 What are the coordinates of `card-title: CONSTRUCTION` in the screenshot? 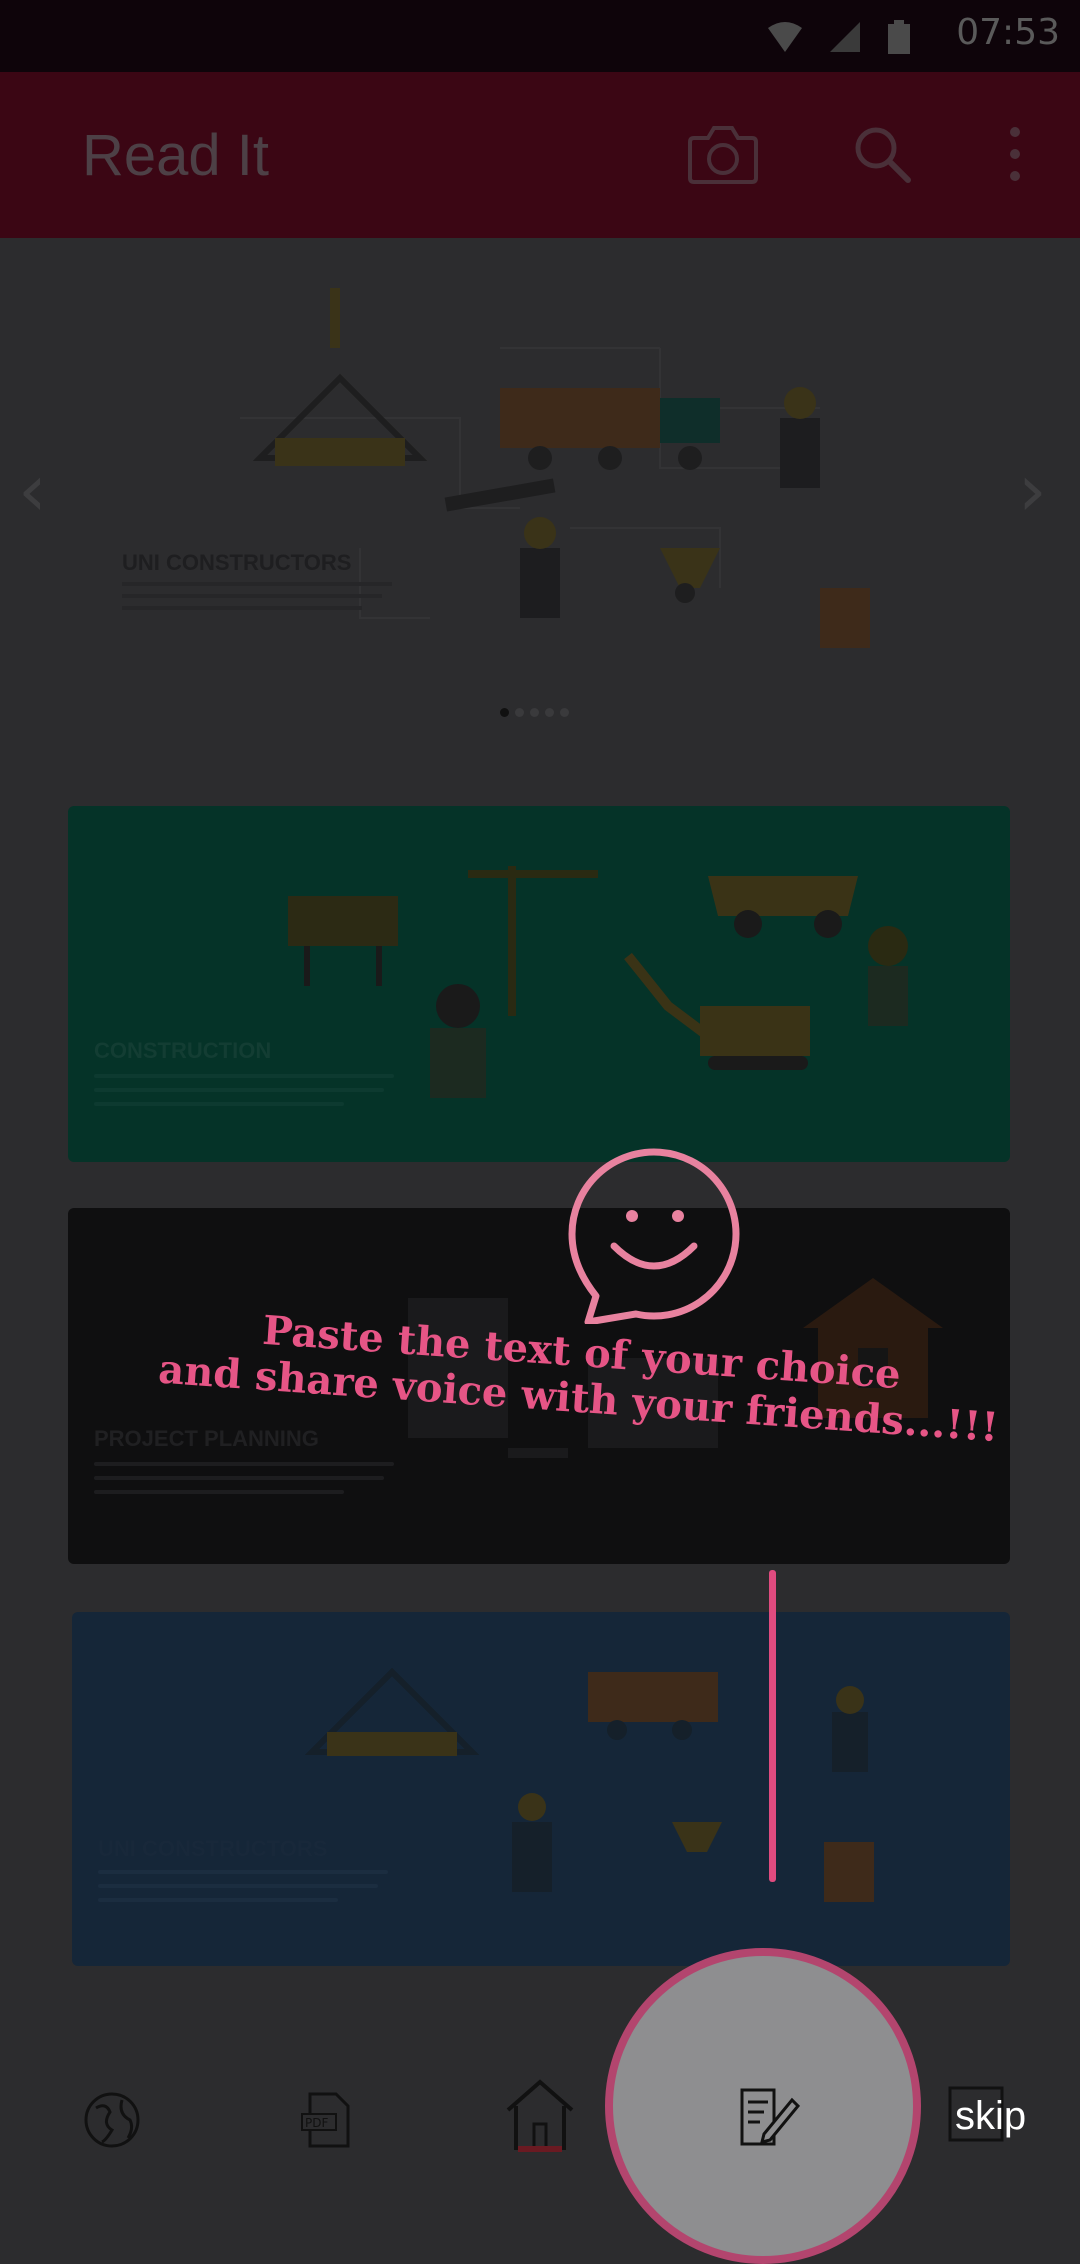 It's located at (183, 1050).